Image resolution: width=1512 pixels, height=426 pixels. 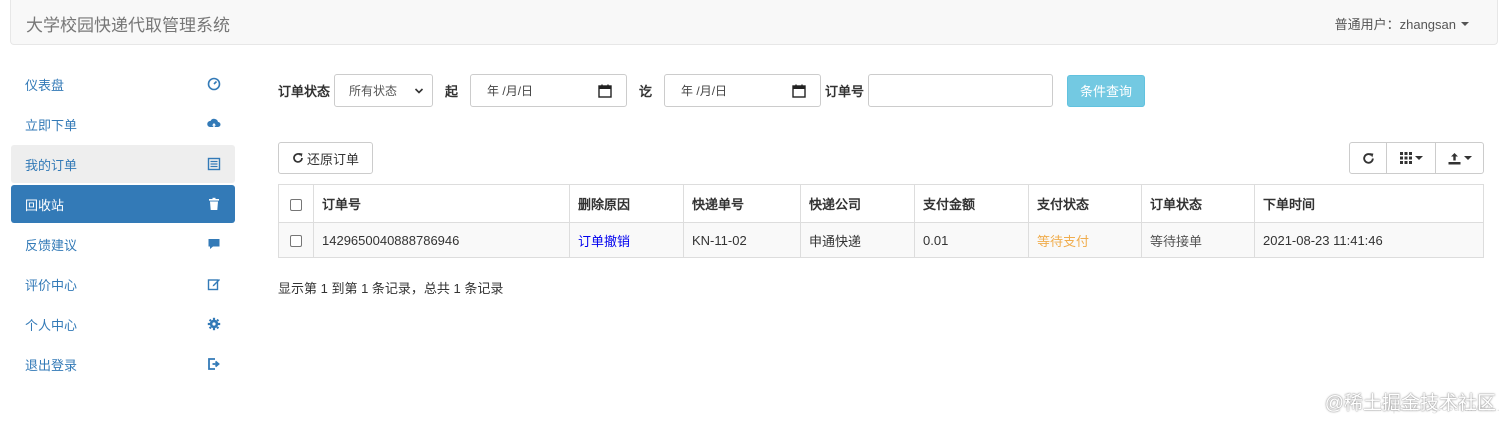 I want to click on grid-icon, so click(x=1405, y=158).